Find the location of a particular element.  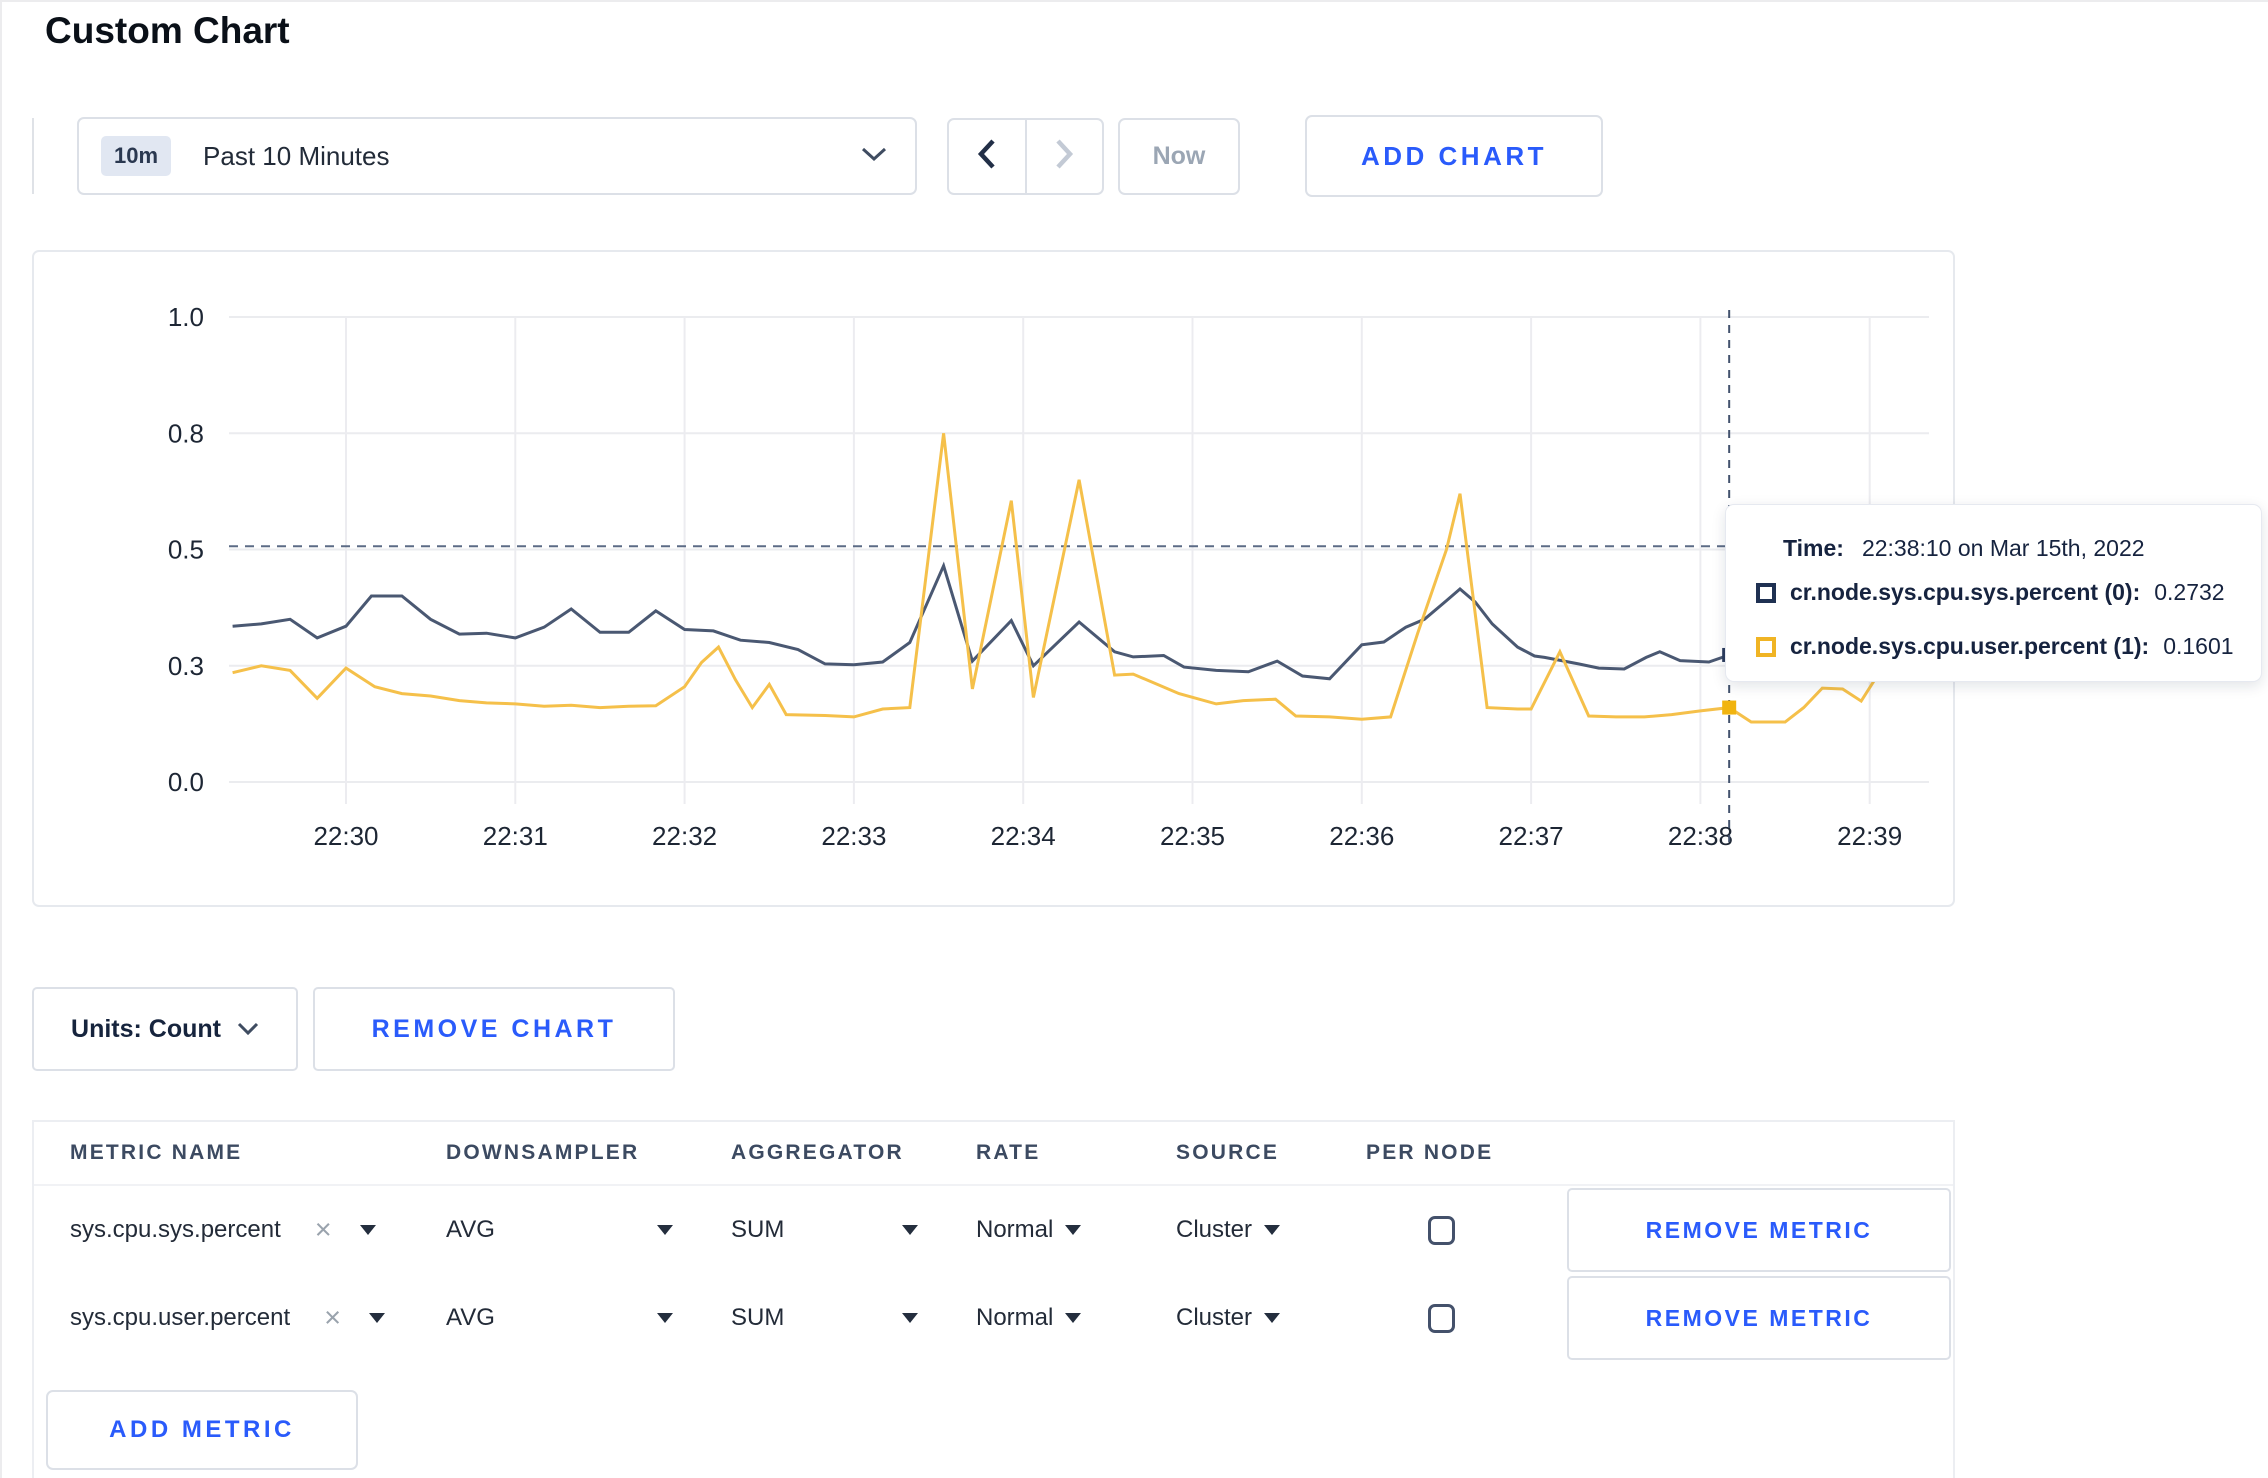

prev-time-button is located at coordinates (987, 156).